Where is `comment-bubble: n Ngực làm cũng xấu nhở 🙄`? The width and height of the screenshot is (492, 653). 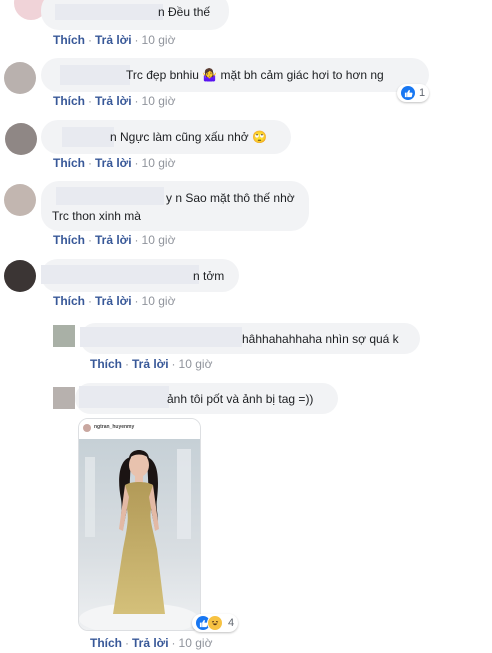 comment-bubble: n Ngực làm cũng xấu nhở 🙄 is located at coordinates (166, 137).